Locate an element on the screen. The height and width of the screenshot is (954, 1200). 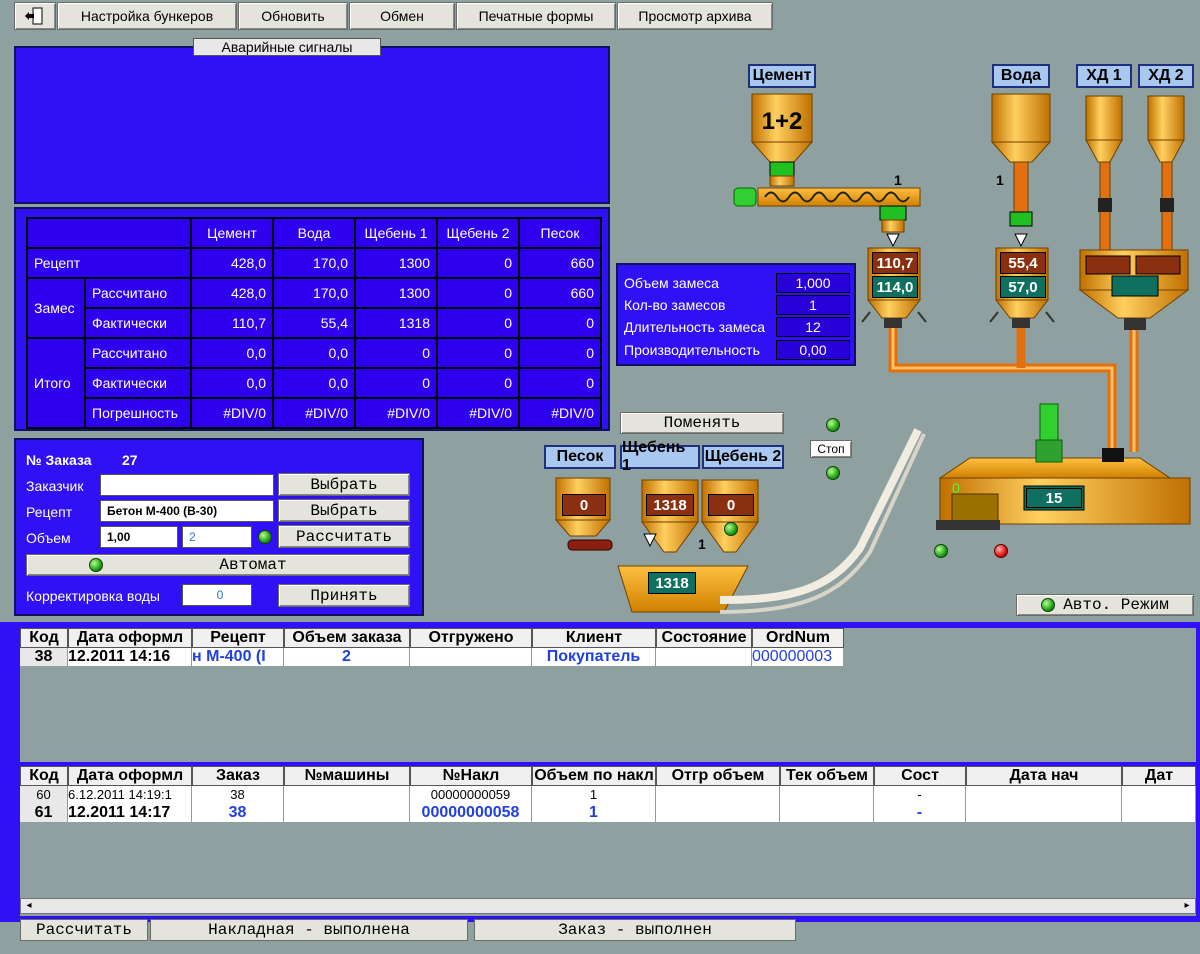
sand-display: 0 is located at coordinates (584, 505).